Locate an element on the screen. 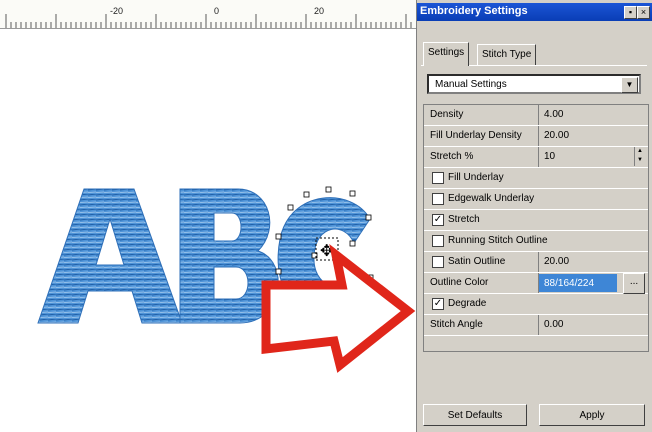  property-label: Density is located at coordinates (447, 114).